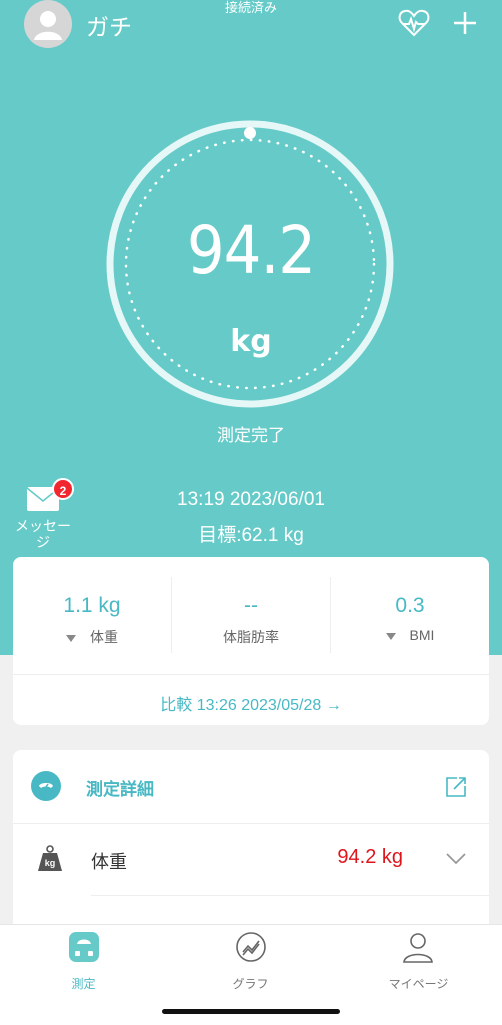 The width and height of the screenshot is (502, 1025). Describe the element at coordinates (251, 947) in the screenshot. I see `chart-icon` at that location.